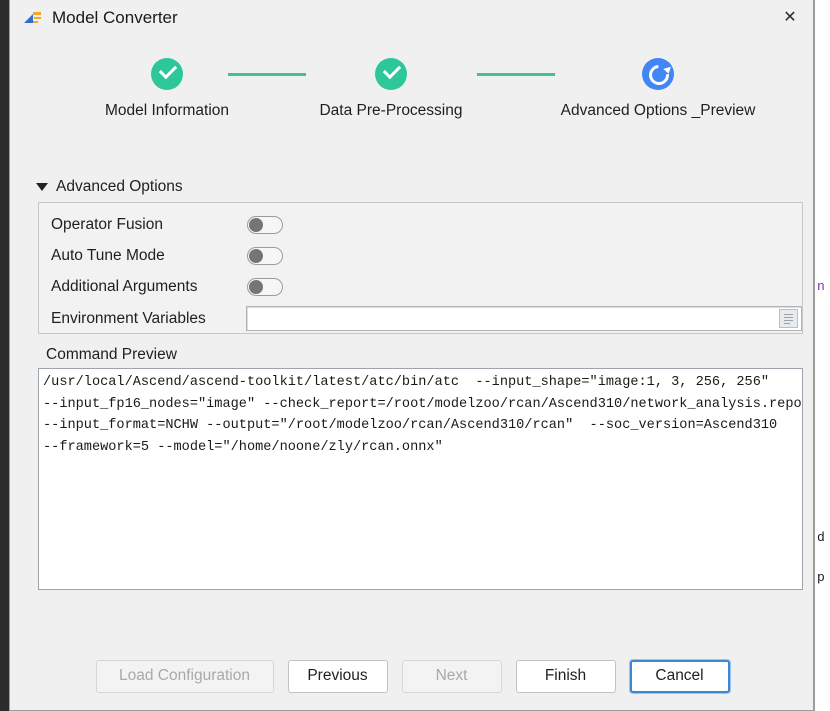  What do you see at coordinates (420, 224) in the screenshot?
I see `option-row-operator-fusion: Operator Fusion` at bounding box center [420, 224].